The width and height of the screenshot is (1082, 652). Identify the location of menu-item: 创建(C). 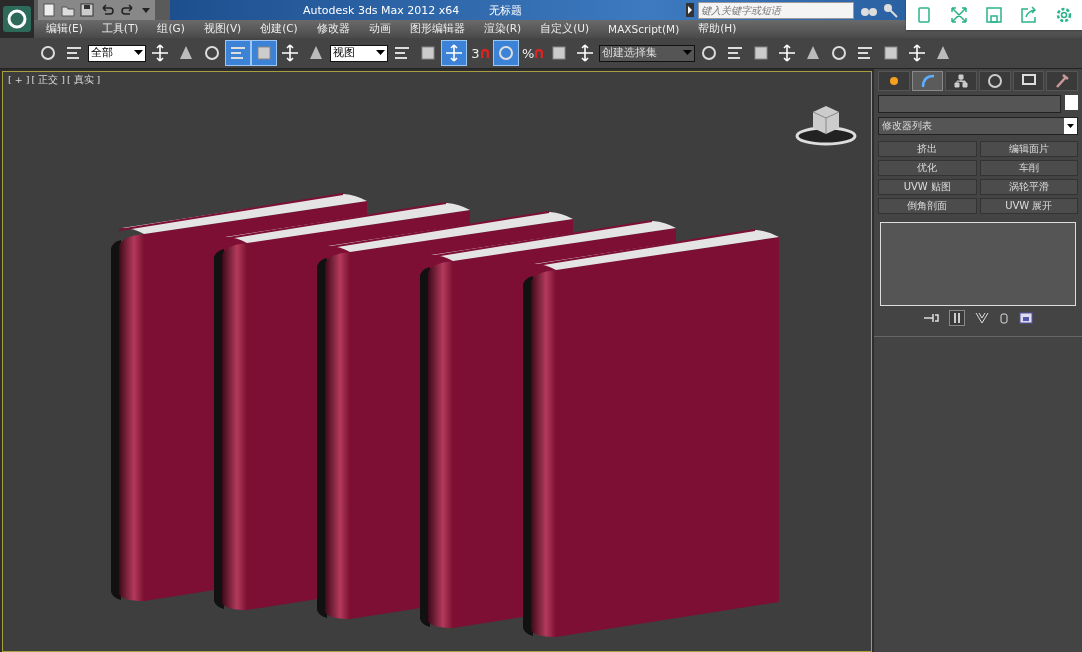
(279, 29).